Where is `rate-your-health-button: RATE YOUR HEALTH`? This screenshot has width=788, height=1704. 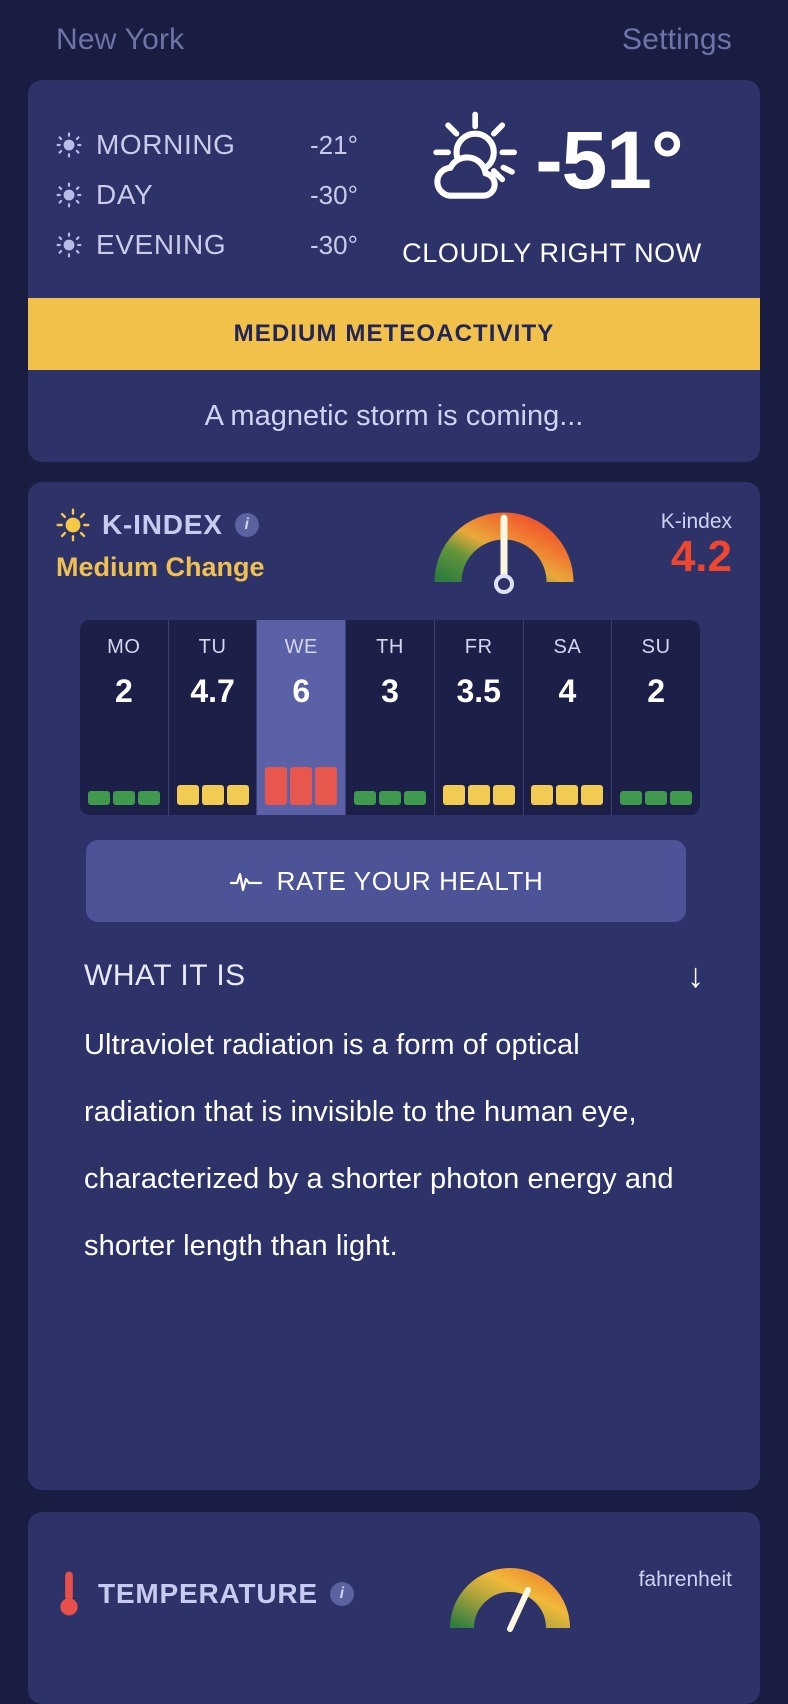
rate-your-health-button: RATE YOUR HEALTH is located at coordinates (386, 881).